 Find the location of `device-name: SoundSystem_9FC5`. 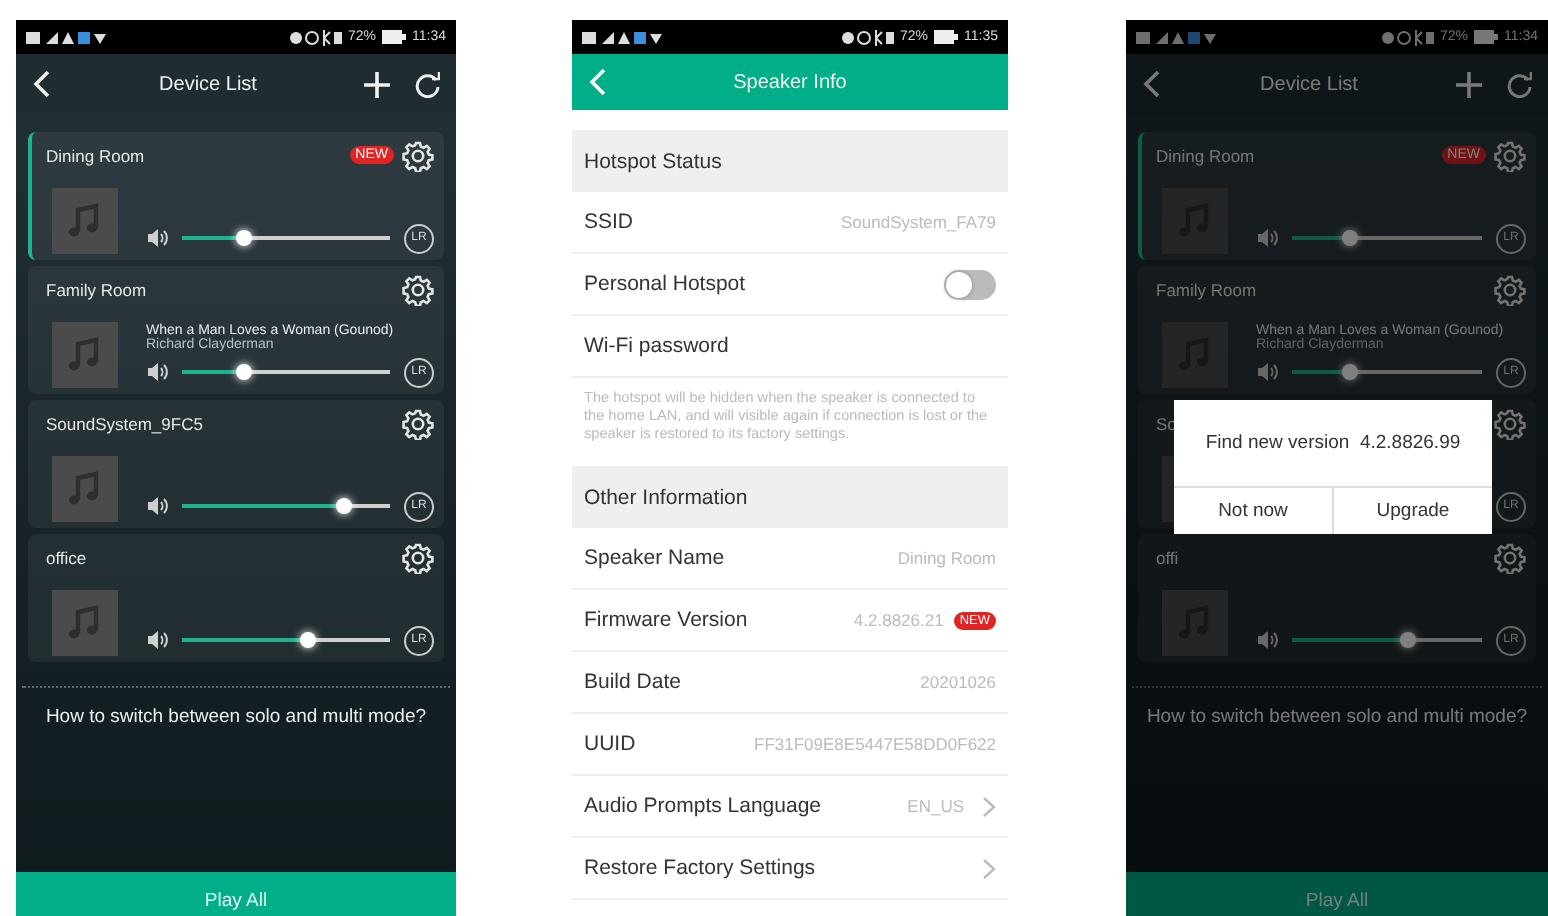

device-name: SoundSystem_9FC5 is located at coordinates (124, 423).